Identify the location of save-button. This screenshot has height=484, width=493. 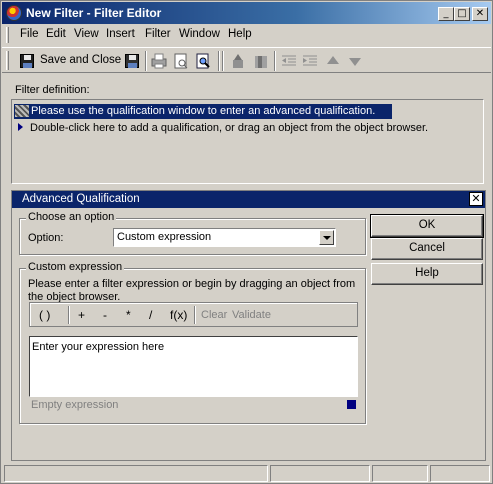
(132, 61).